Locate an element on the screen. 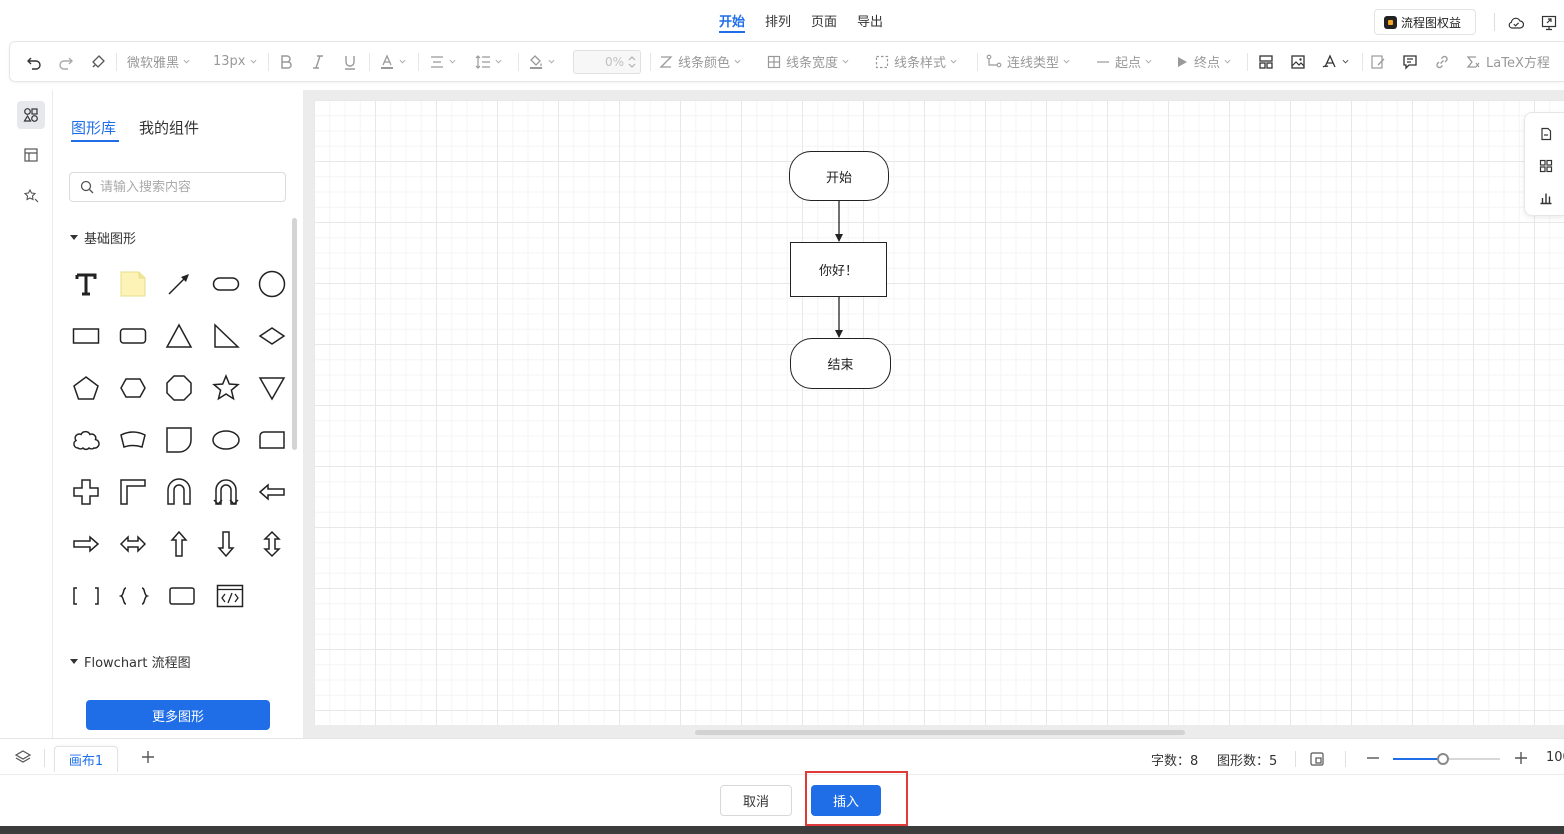 The width and height of the screenshot is (1564, 834). nav-export: 导出 is located at coordinates (870, 20).